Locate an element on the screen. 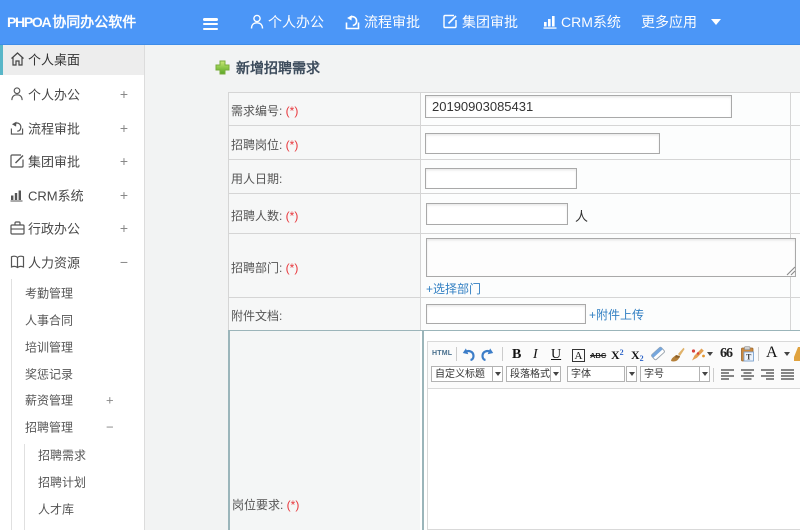  svg-text: T is located at coordinates (749, 356).